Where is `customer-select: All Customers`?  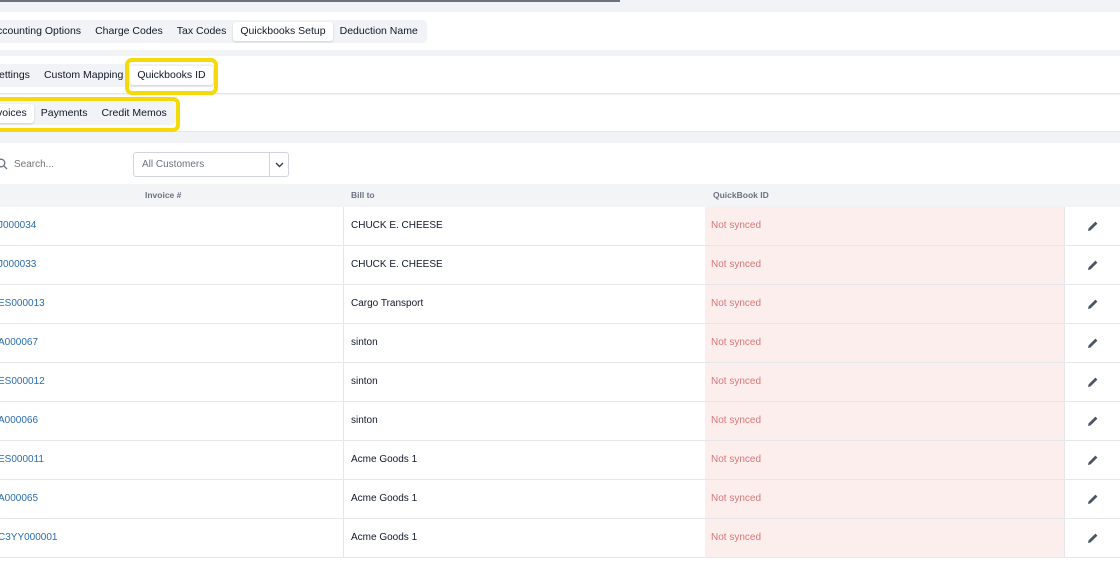 customer-select: All Customers is located at coordinates (211, 164).